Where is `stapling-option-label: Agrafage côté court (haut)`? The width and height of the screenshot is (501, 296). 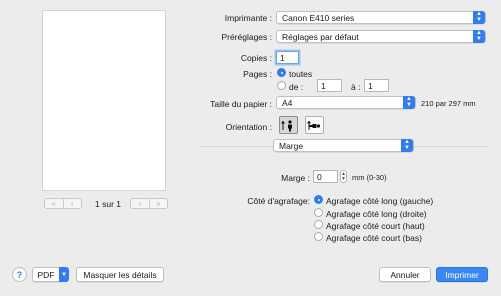
stapling-option-label: Agrafage côté court (haut) is located at coordinates (375, 226).